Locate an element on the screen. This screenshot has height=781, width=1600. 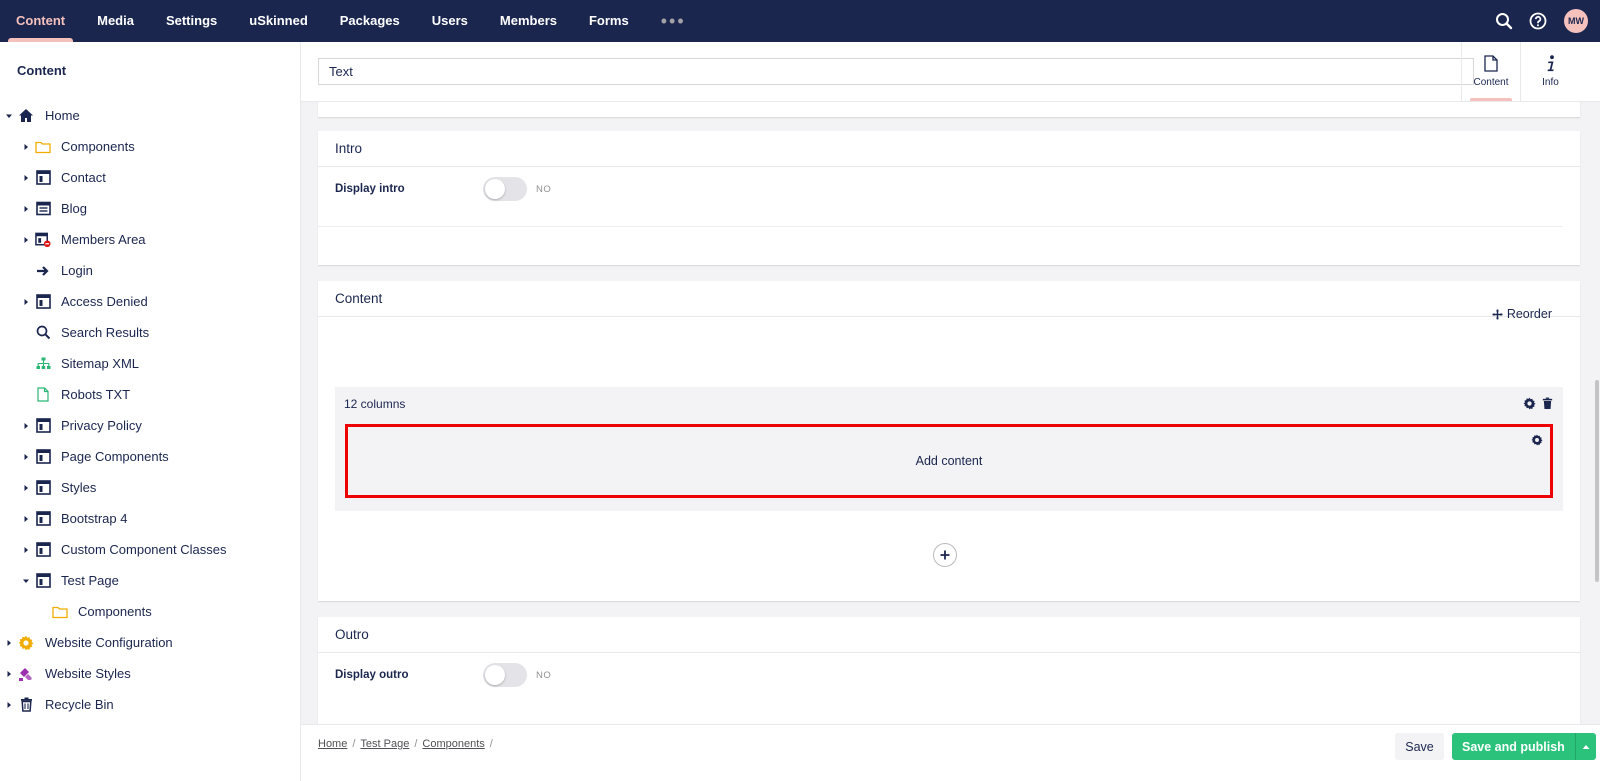
tree-item-search-results: Search Results is located at coordinates (150, 332).